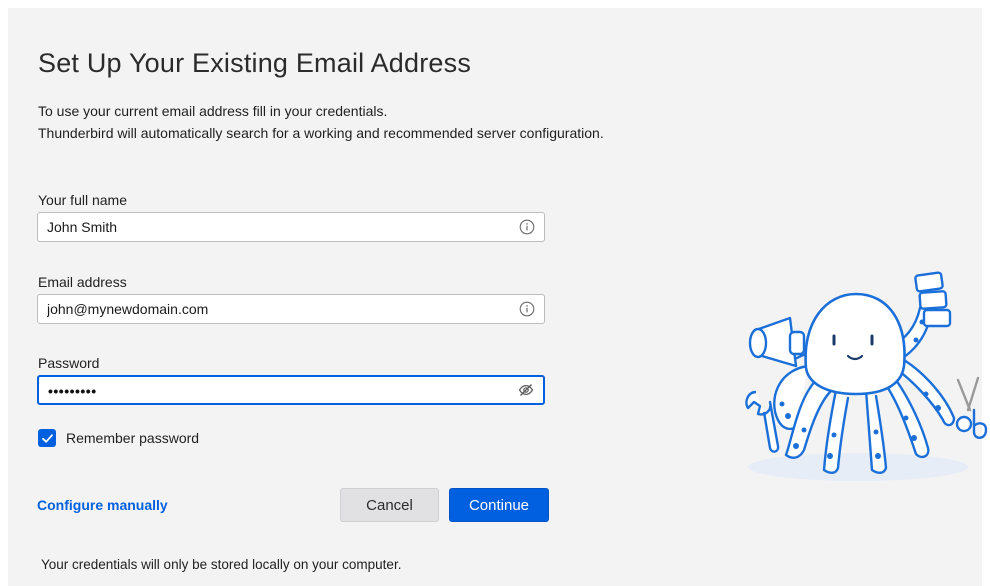 This screenshot has height=586, width=990. What do you see at coordinates (277, 227) in the screenshot?
I see `fullname-input` at bounding box center [277, 227].